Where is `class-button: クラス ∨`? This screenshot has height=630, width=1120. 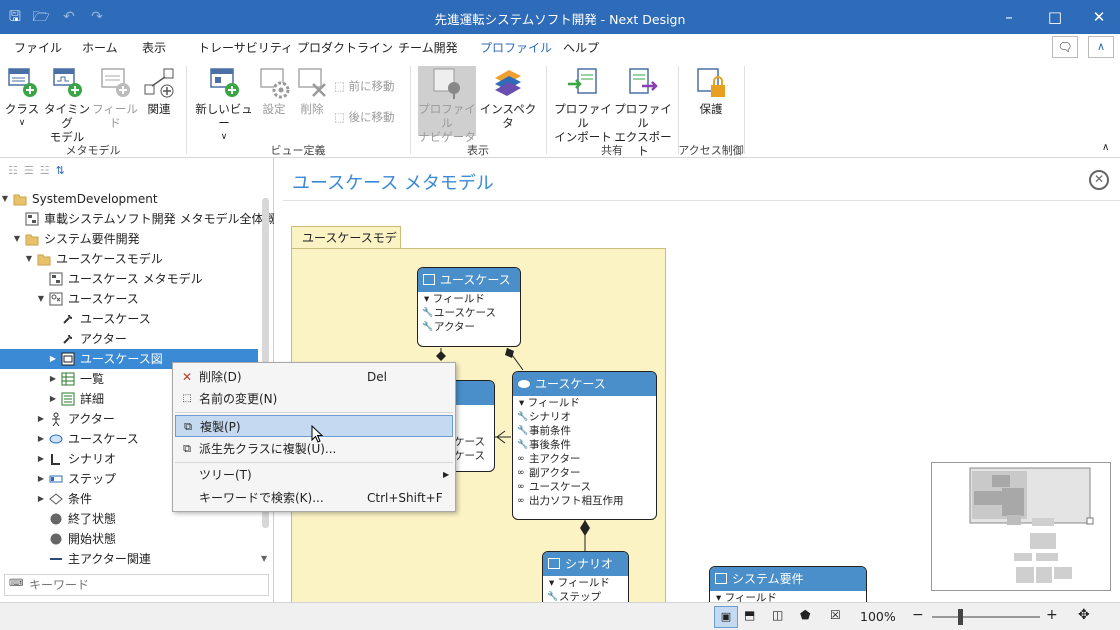
class-button: クラス ∨ is located at coordinates (22, 98).